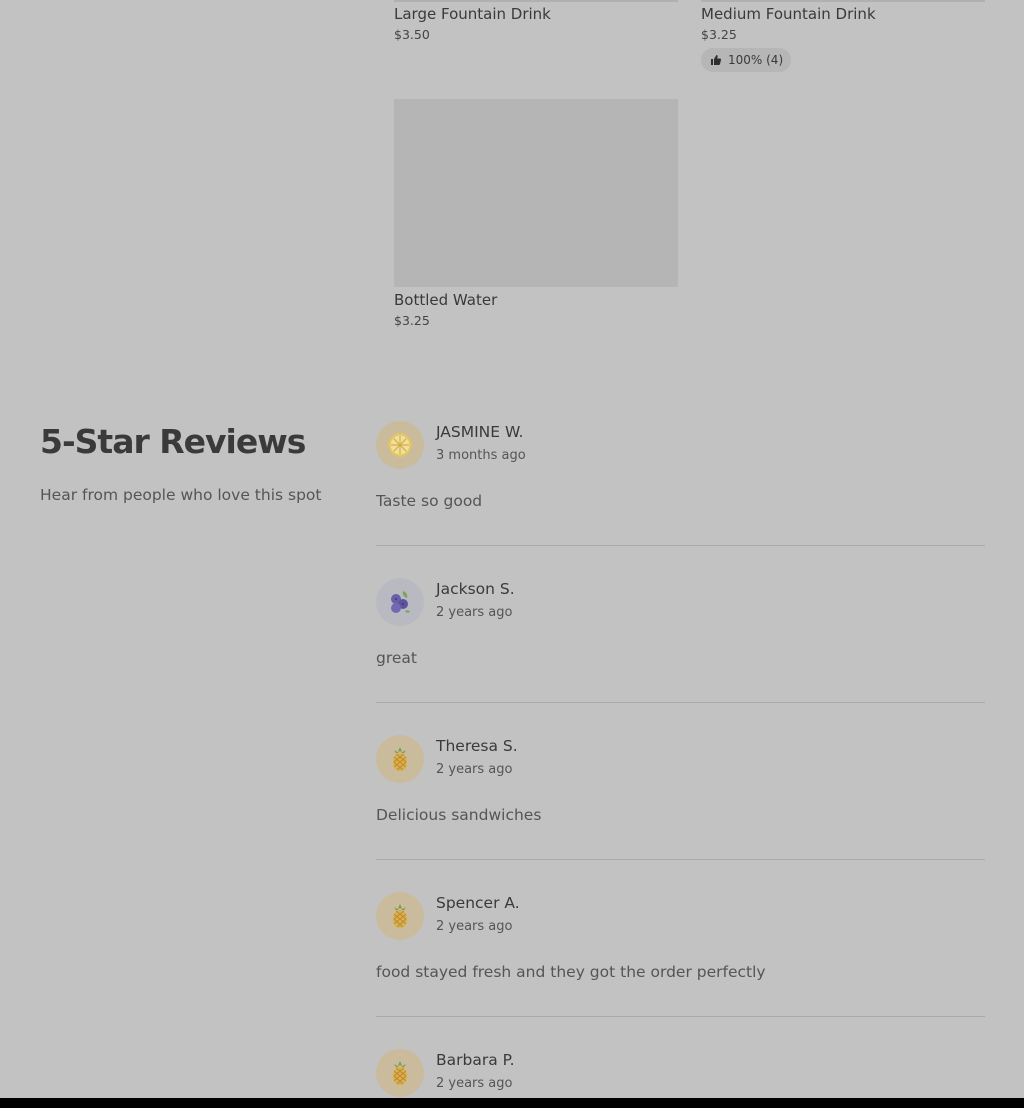  I want to click on thumbs-up-icon, so click(716, 60).